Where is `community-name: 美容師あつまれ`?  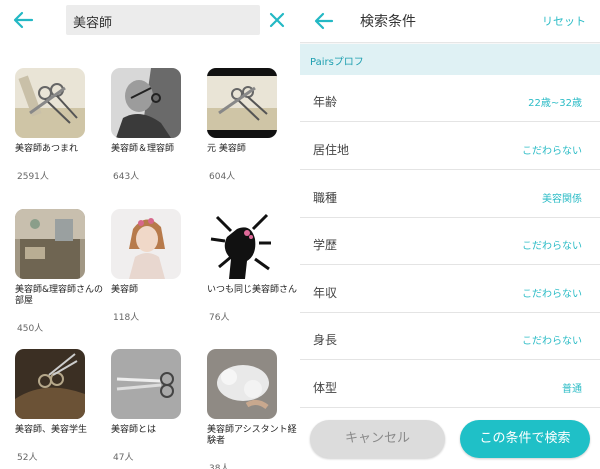 community-name: 美容師あつまれ is located at coordinates (47, 149).